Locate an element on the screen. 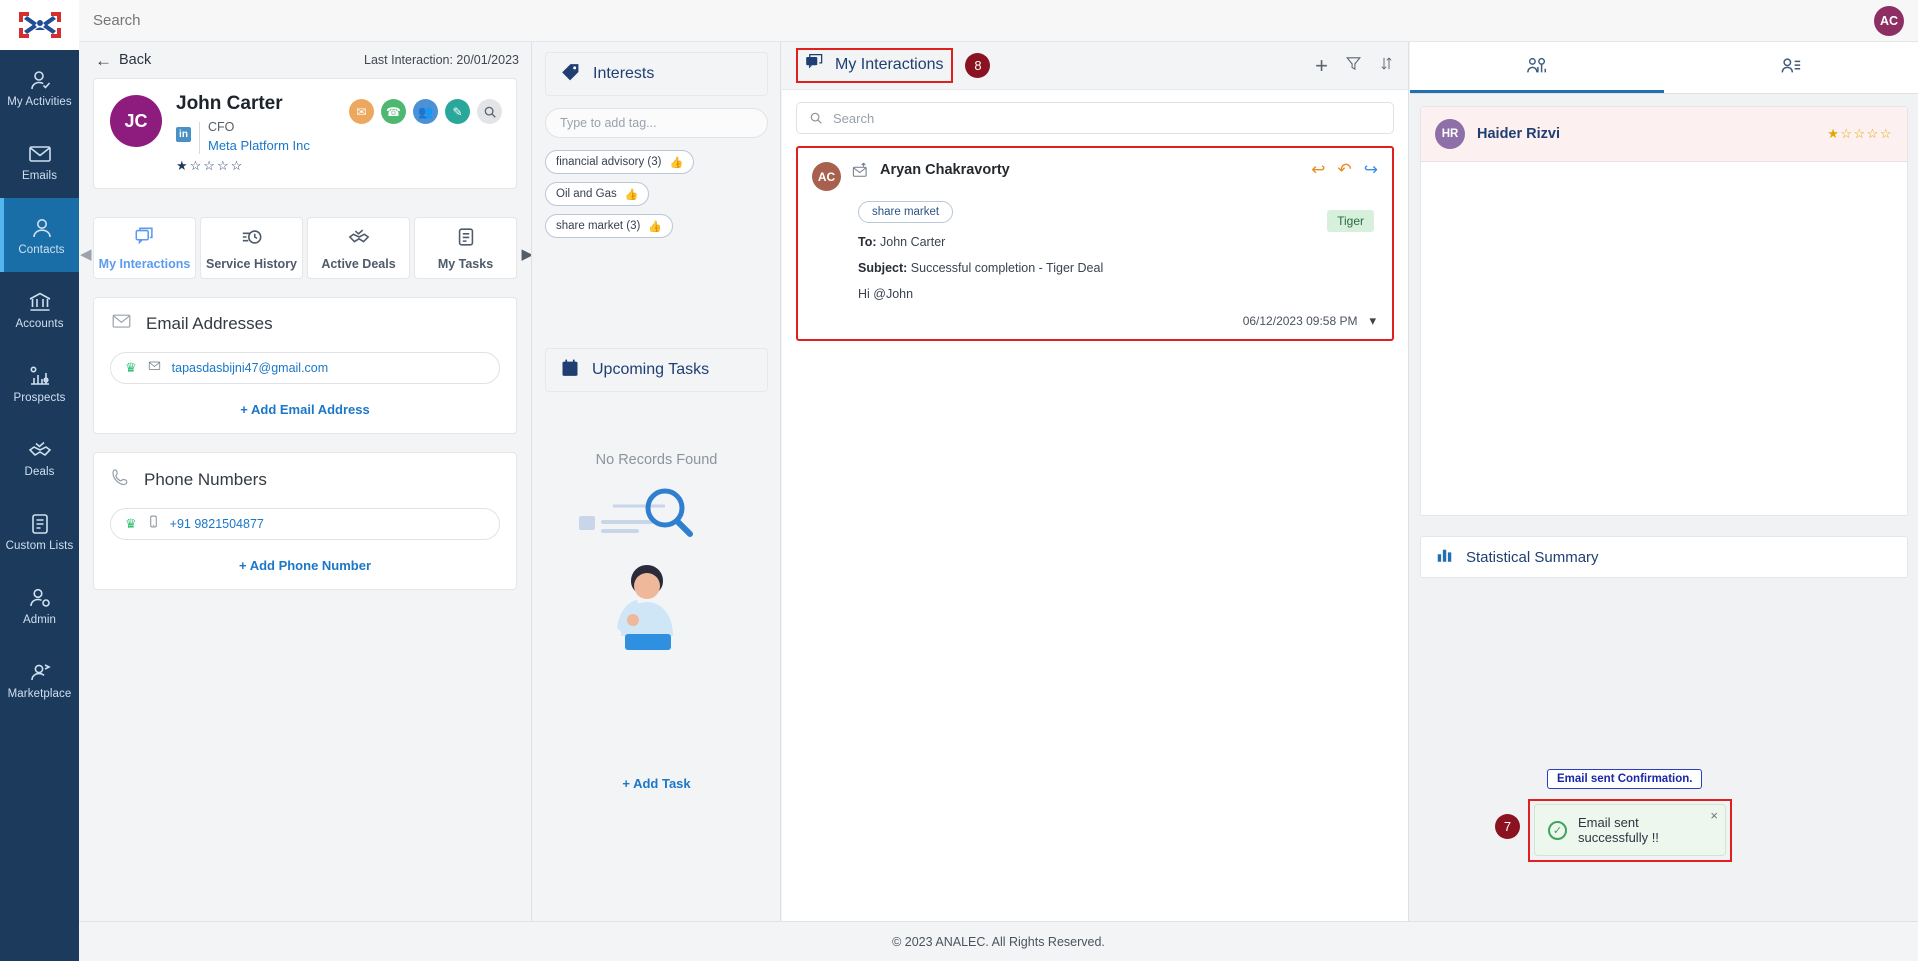  meeting-action-icon: 👥 is located at coordinates (425, 111).